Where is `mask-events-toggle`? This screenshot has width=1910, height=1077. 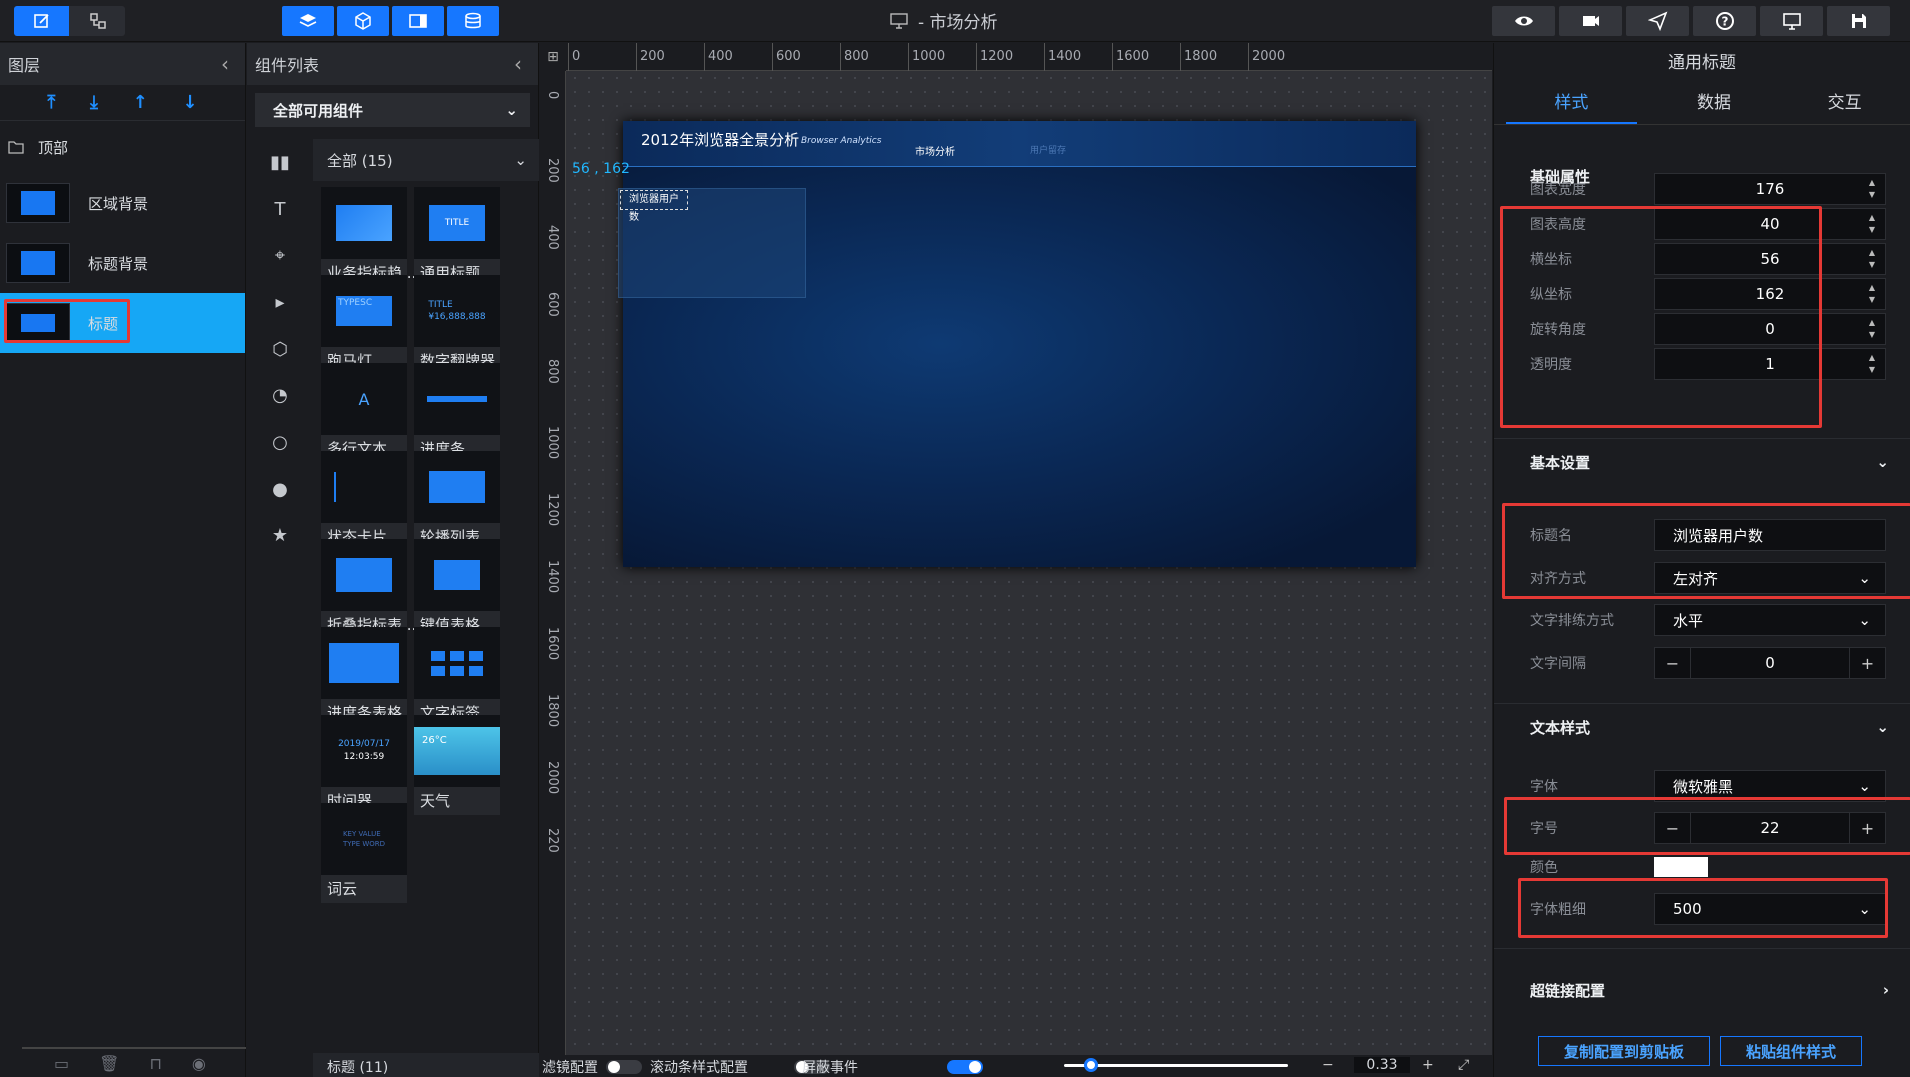 mask-events-toggle is located at coordinates (964, 1067).